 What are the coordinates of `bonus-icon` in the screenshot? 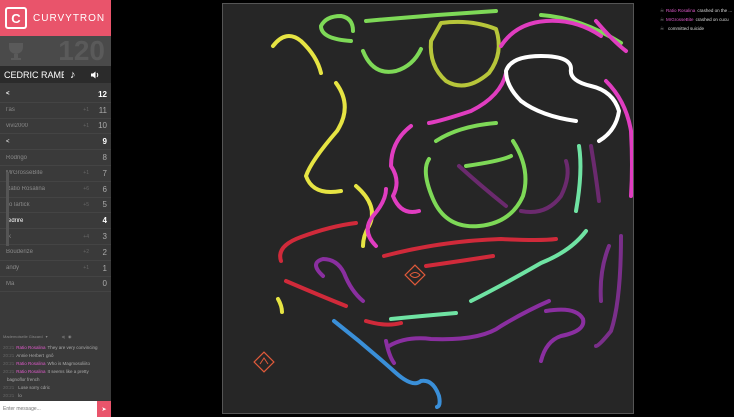 It's located at (264, 362).